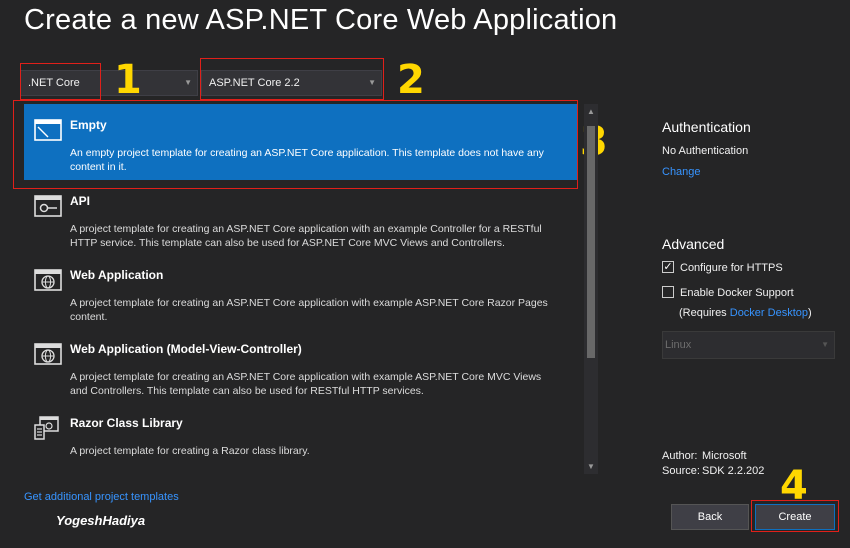 This screenshot has width=850, height=548. Describe the element at coordinates (737, 293) in the screenshot. I see `docker-label: Enable Docker Support` at that location.